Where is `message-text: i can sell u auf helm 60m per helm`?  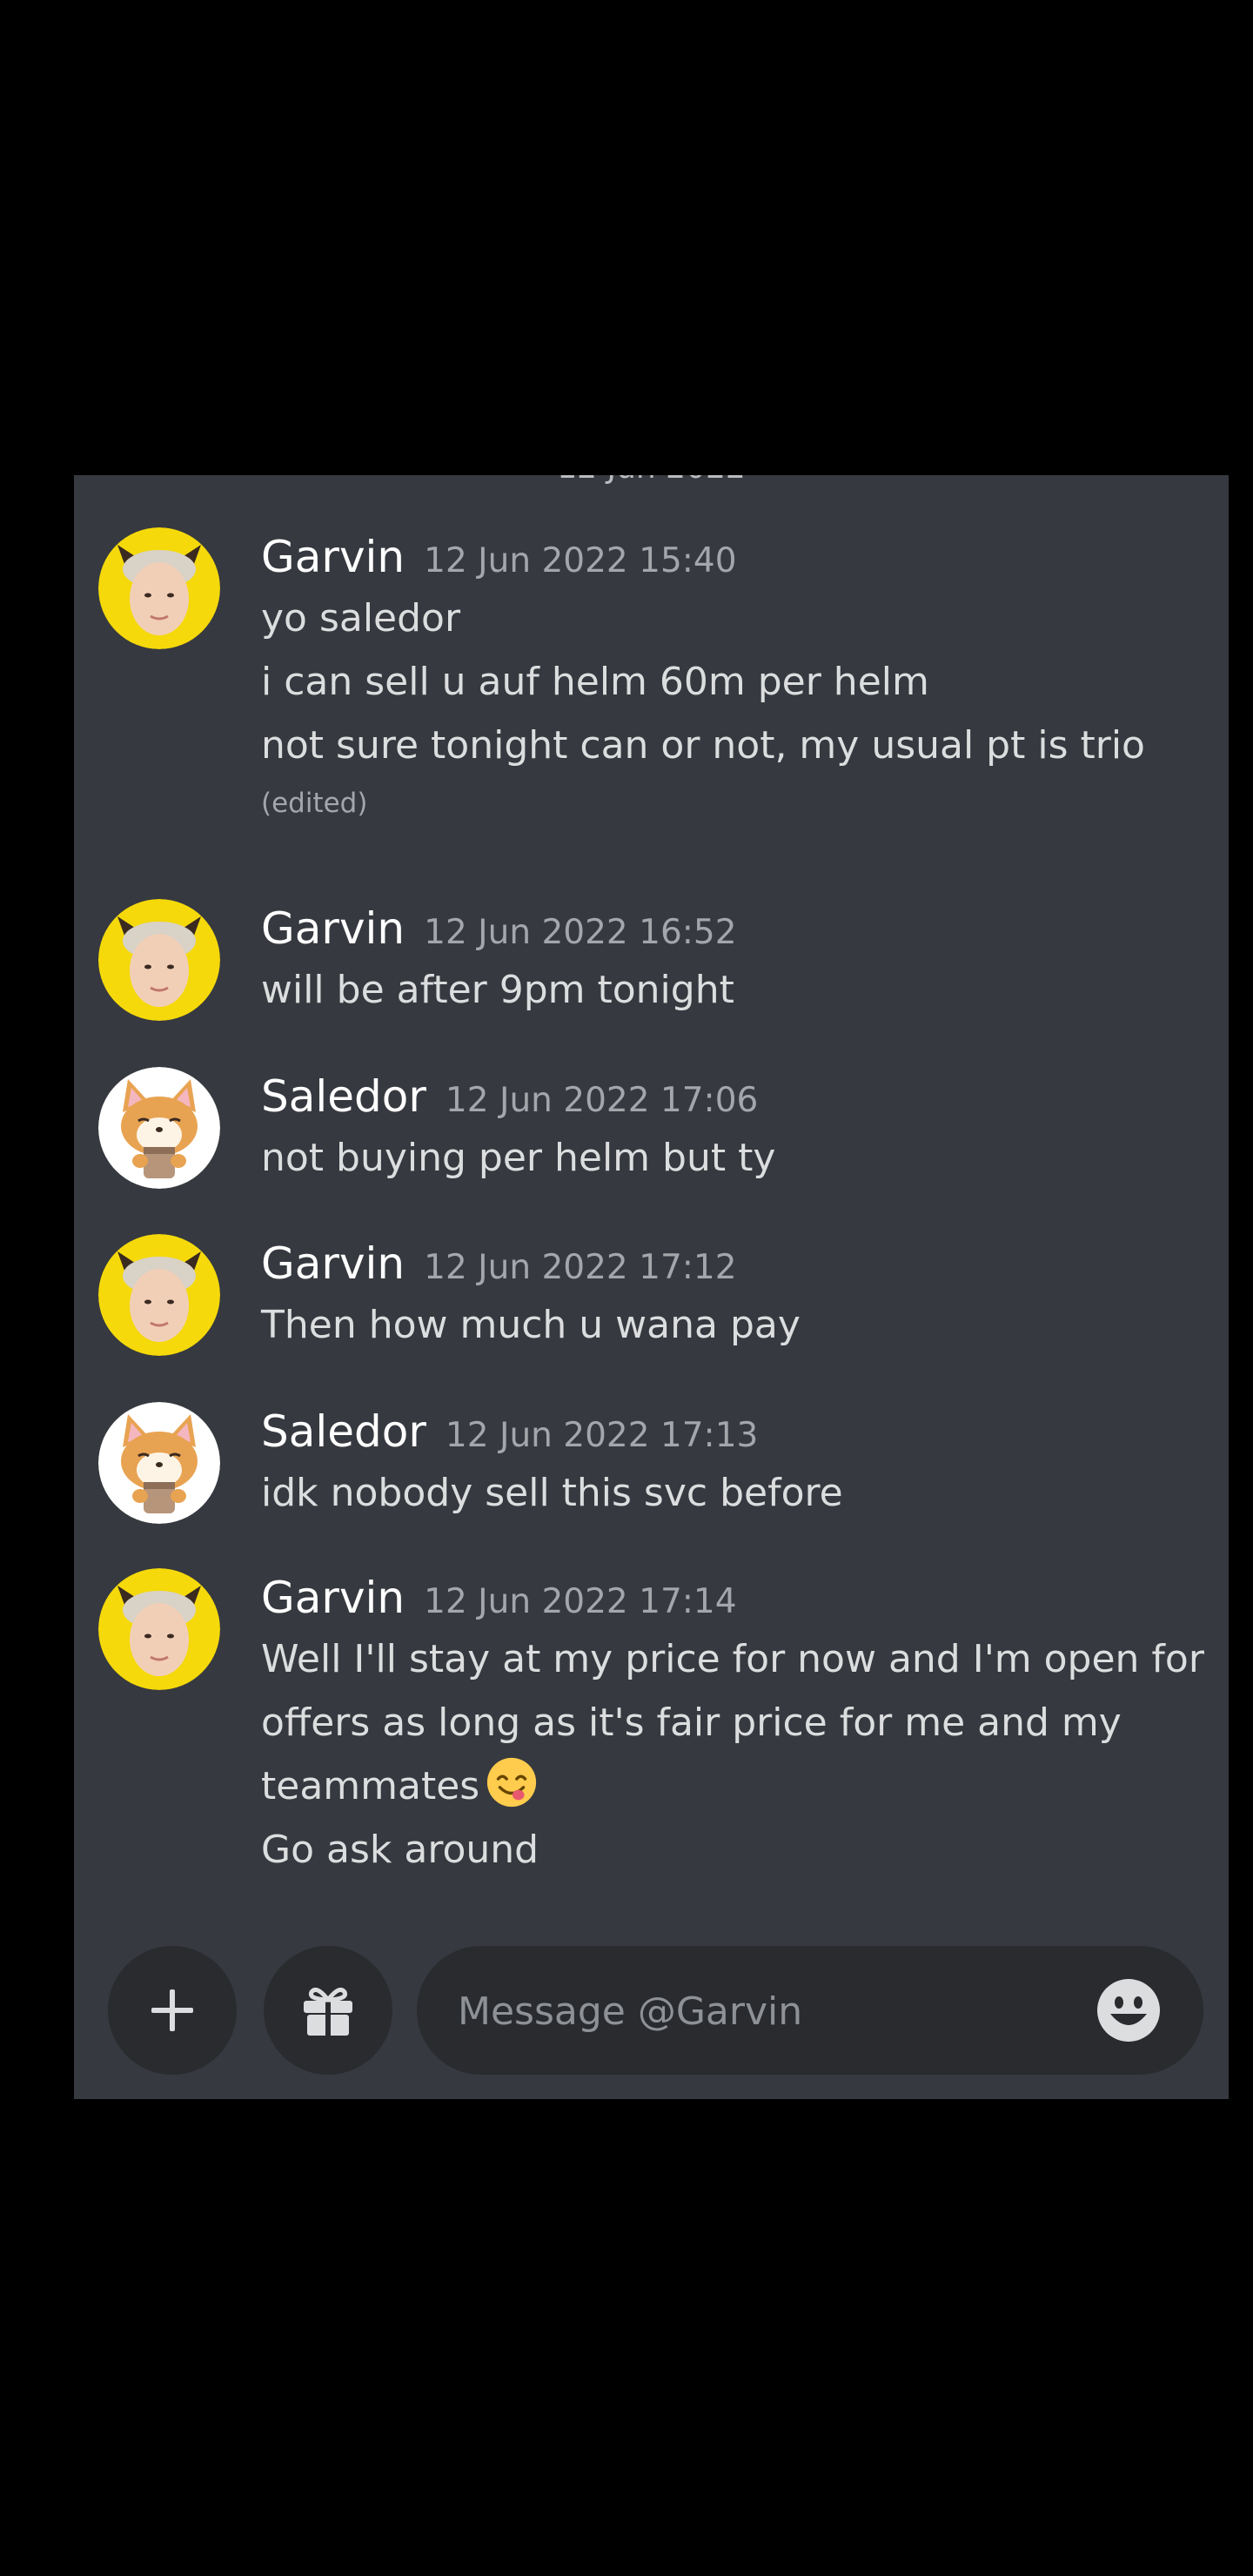
message-text: i can sell u auf helm 60m per helm is located at coordinates (595, 682).